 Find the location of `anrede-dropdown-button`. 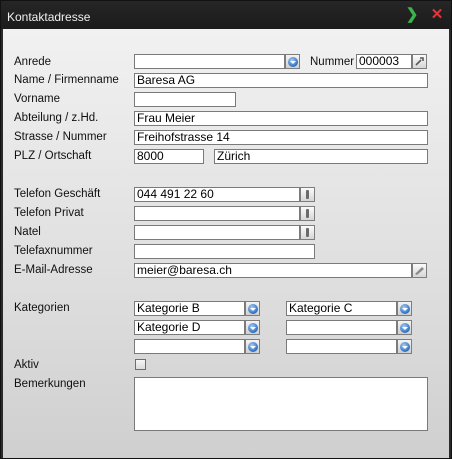

anrede-dropdown-button is located at coordinates (292, 61).